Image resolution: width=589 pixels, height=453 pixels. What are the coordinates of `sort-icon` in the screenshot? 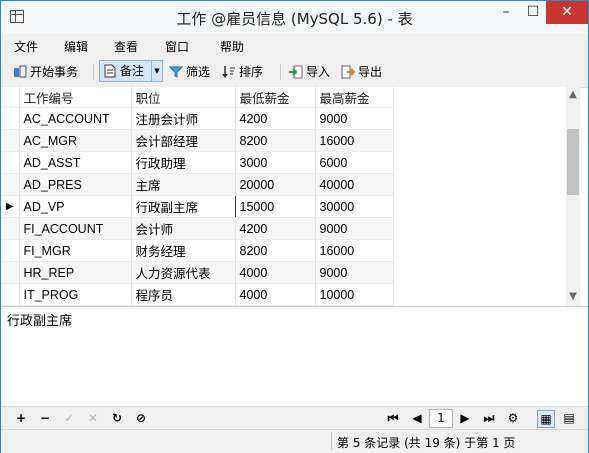 It's located at (229, 72).